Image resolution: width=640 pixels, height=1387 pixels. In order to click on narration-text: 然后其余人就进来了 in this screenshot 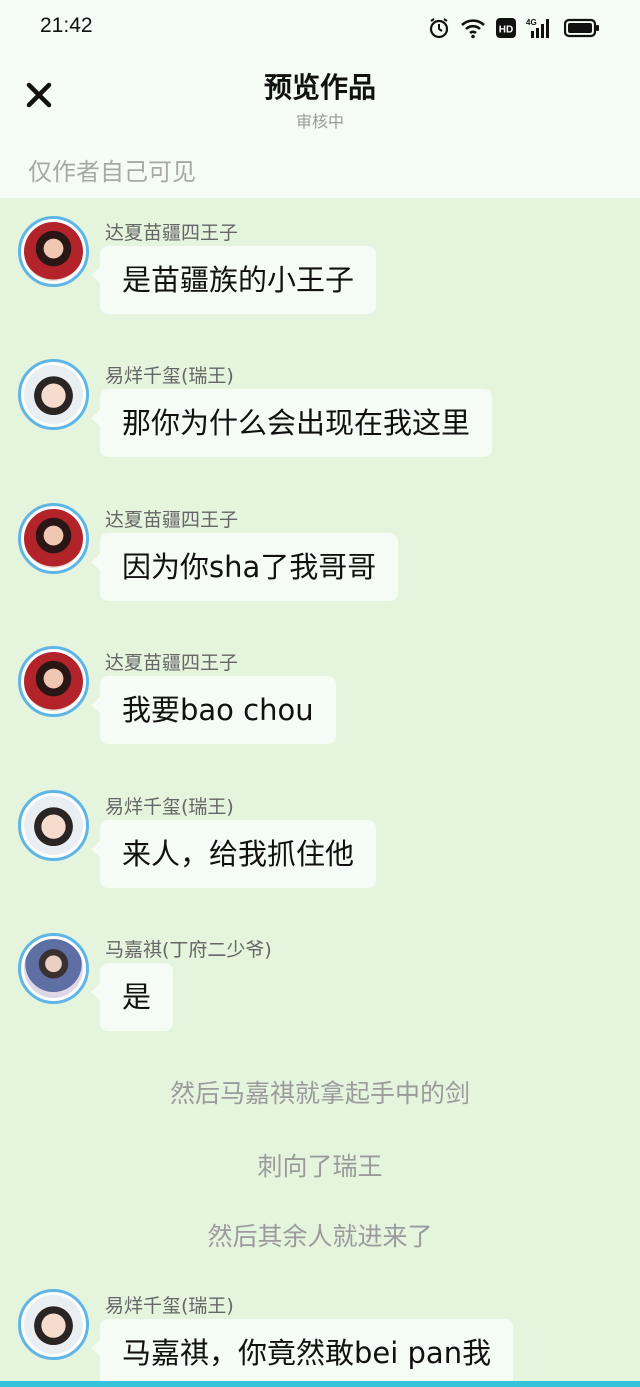, I will do `click(320, 1236)`.